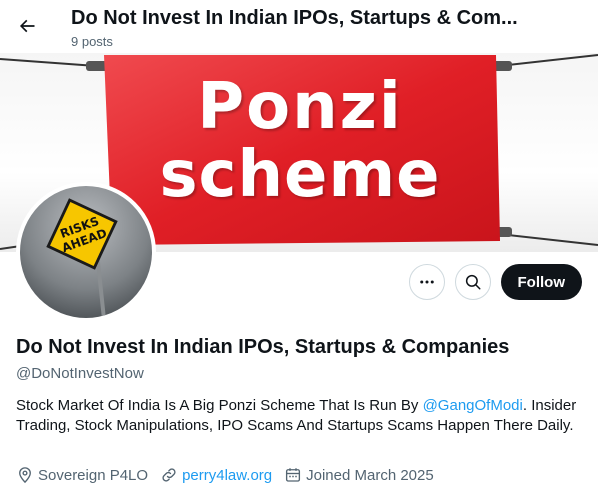 This screenshot has width=598, height=497. I want to click on more-horizontal-icon, so click(426, 282).